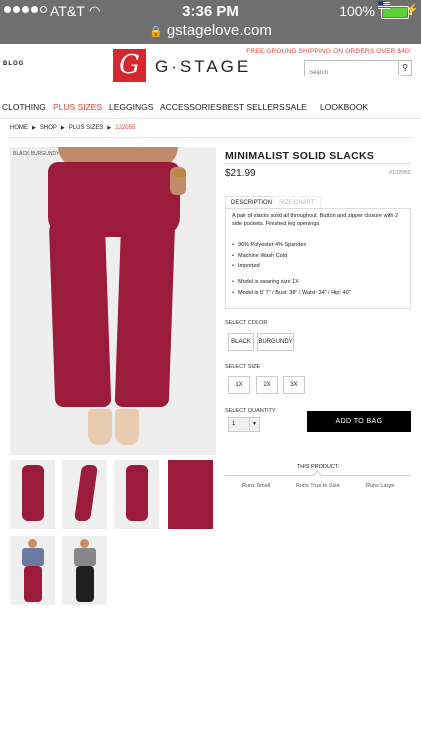  Describe the element at coordinates (317, 475) in the screenshot. I see `fit-indicator-icon` at that location.